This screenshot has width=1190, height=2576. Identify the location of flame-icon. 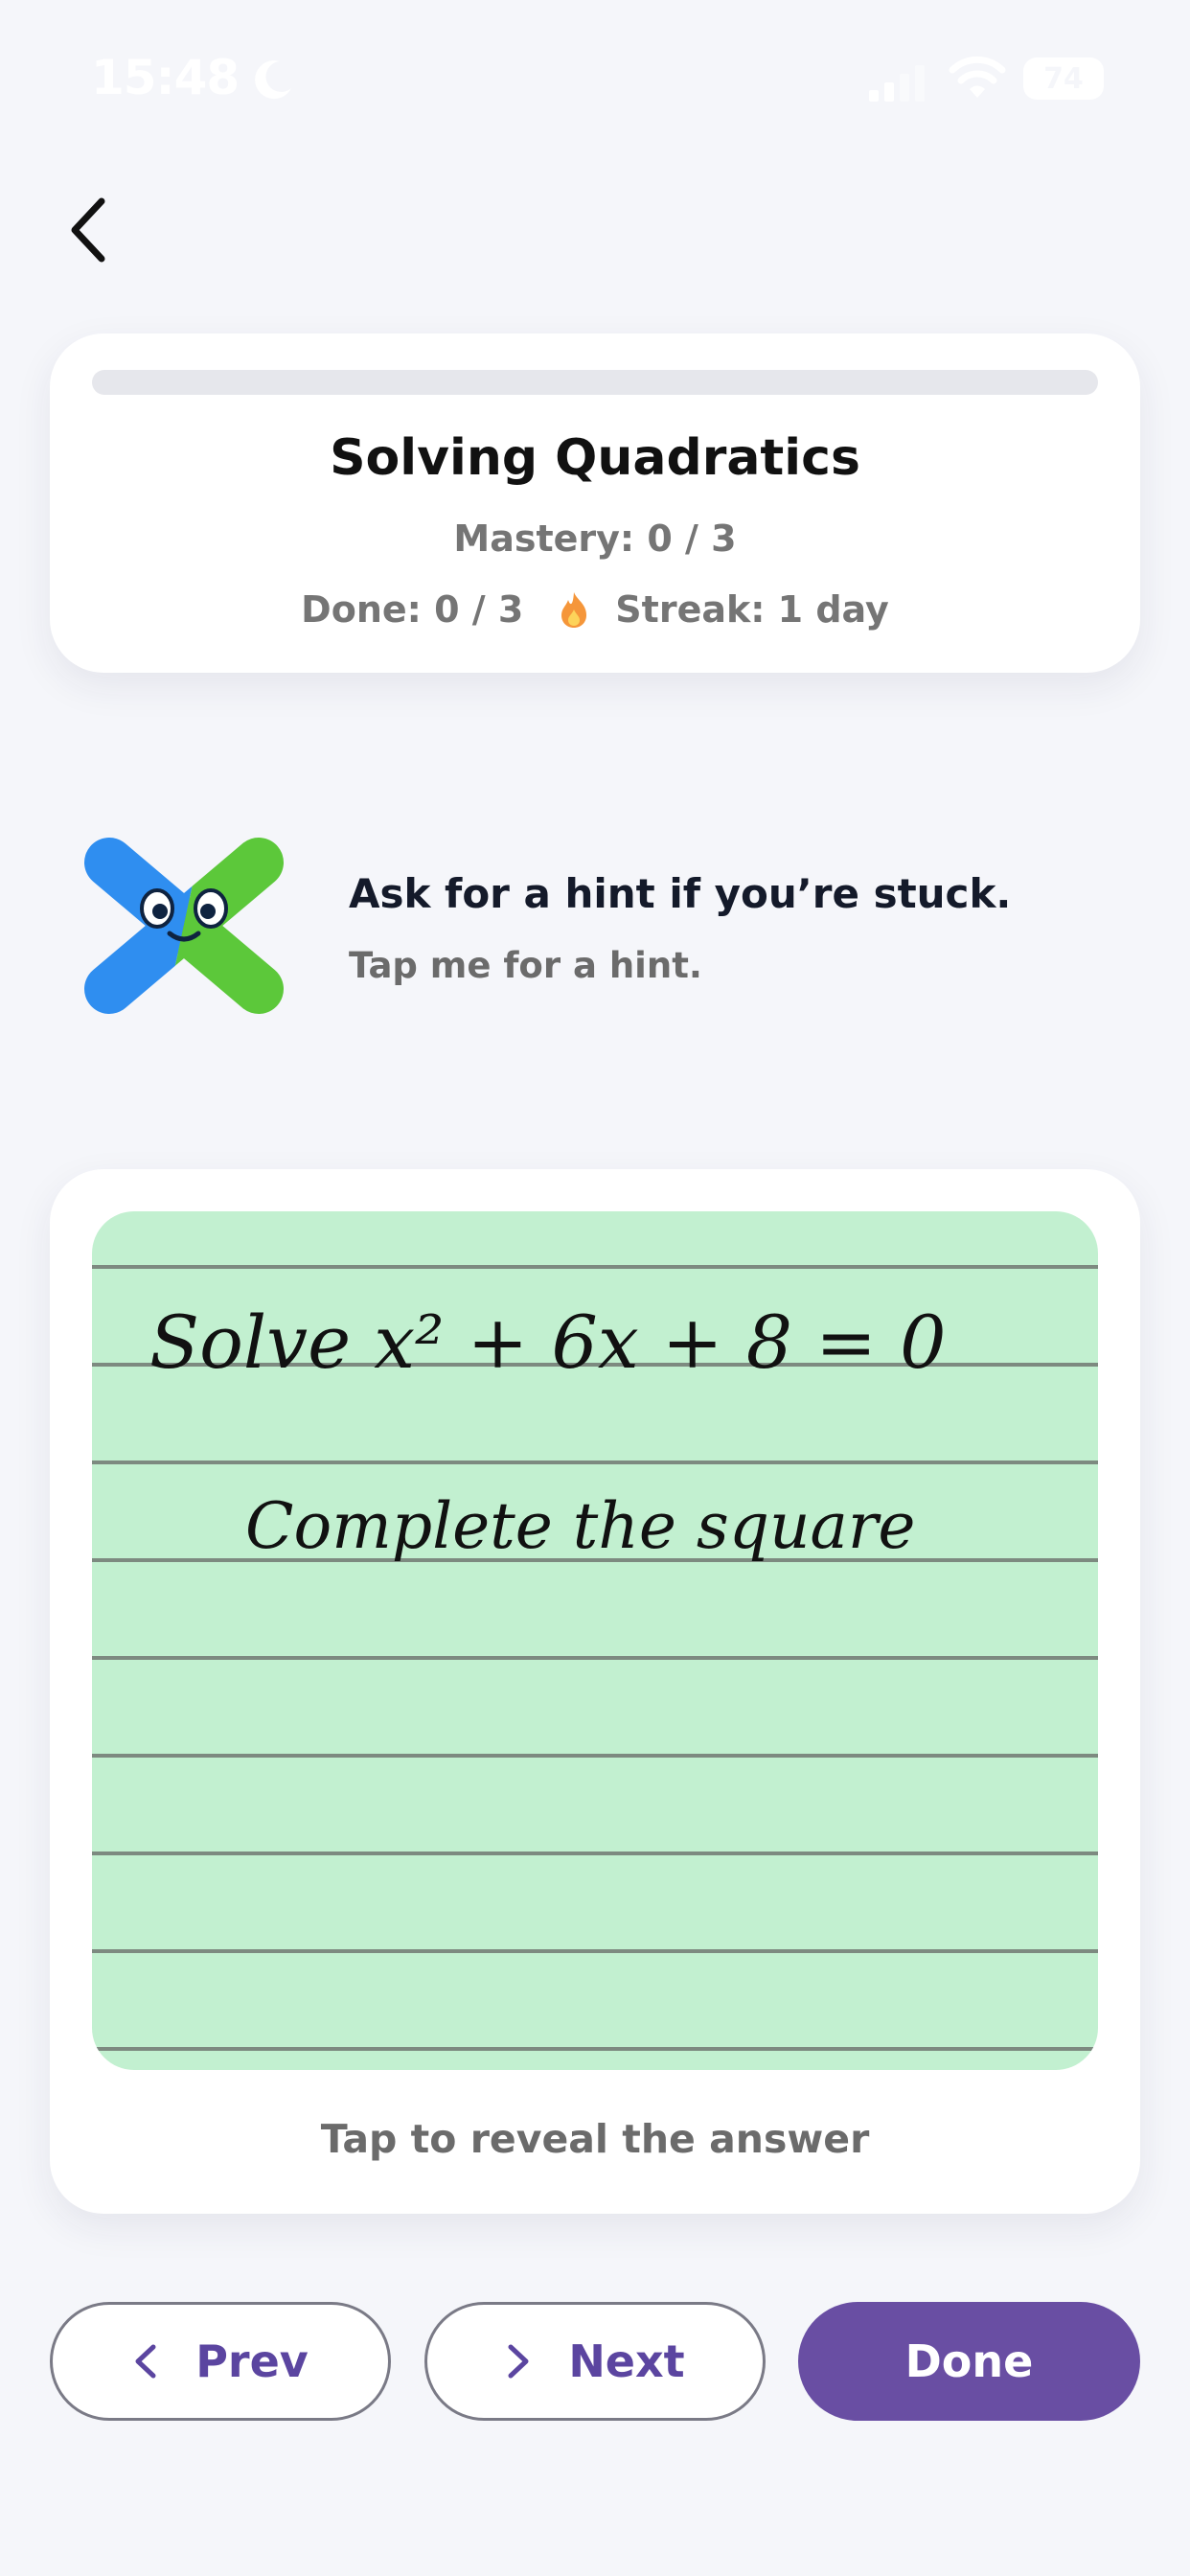
(574, 610).